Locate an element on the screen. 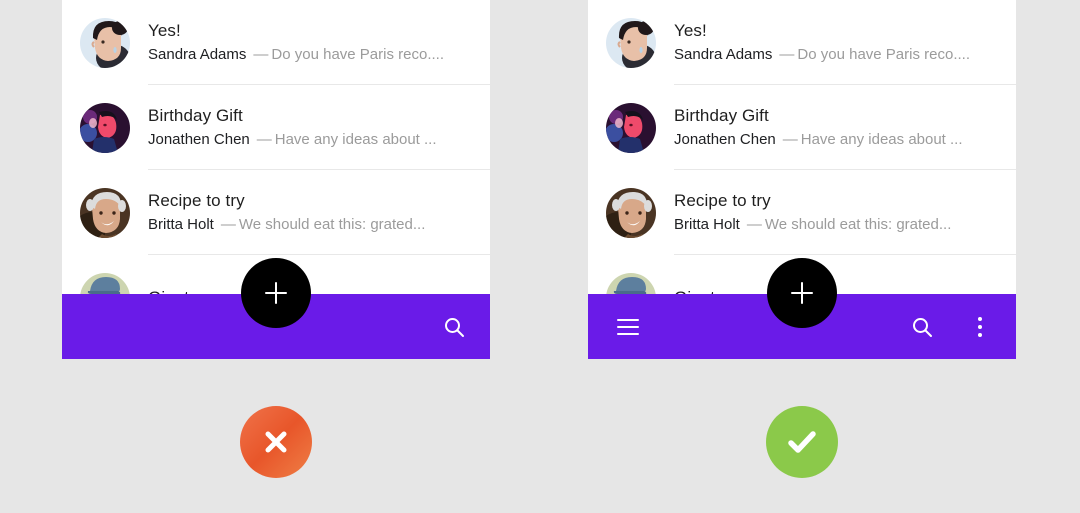 This screenshot has width=1080, height=513. check-icon is located at coordinates (802, 442).